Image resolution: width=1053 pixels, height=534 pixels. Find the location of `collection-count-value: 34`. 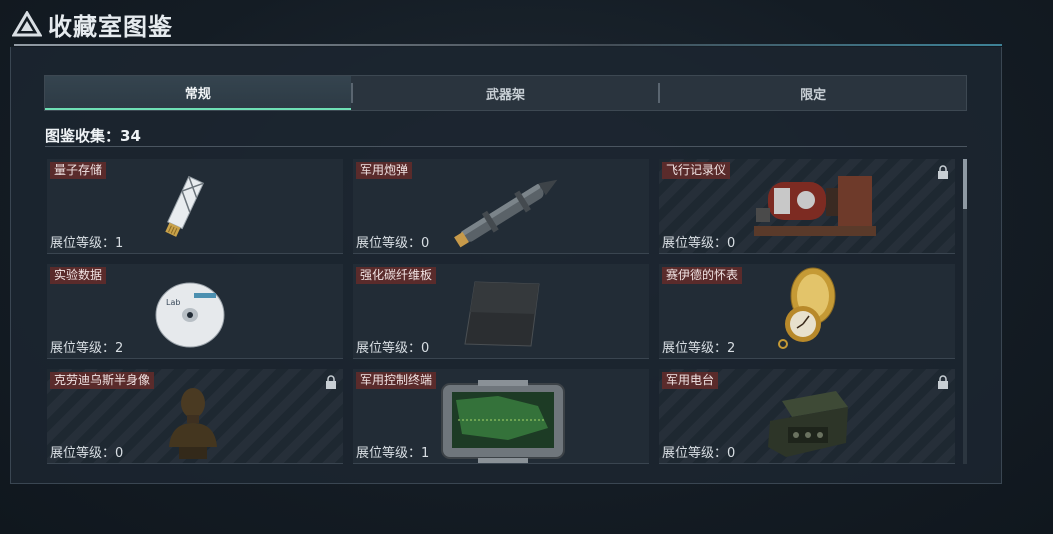

collection-count-value: 34 is located at coordinates (130, 136).